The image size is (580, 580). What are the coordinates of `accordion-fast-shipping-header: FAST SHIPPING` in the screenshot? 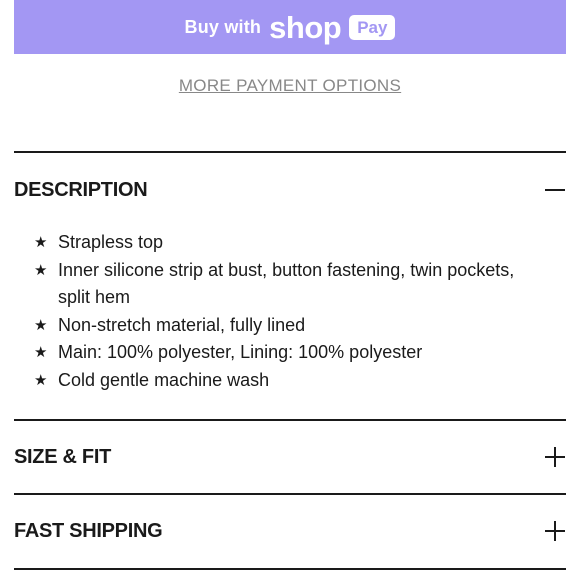 It's located at (290, 531).